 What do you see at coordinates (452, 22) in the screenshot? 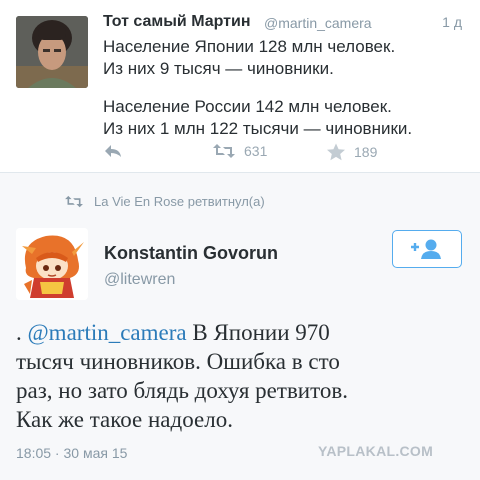
I see `tweet-time: 1 д` at bounding box center [452, 22].